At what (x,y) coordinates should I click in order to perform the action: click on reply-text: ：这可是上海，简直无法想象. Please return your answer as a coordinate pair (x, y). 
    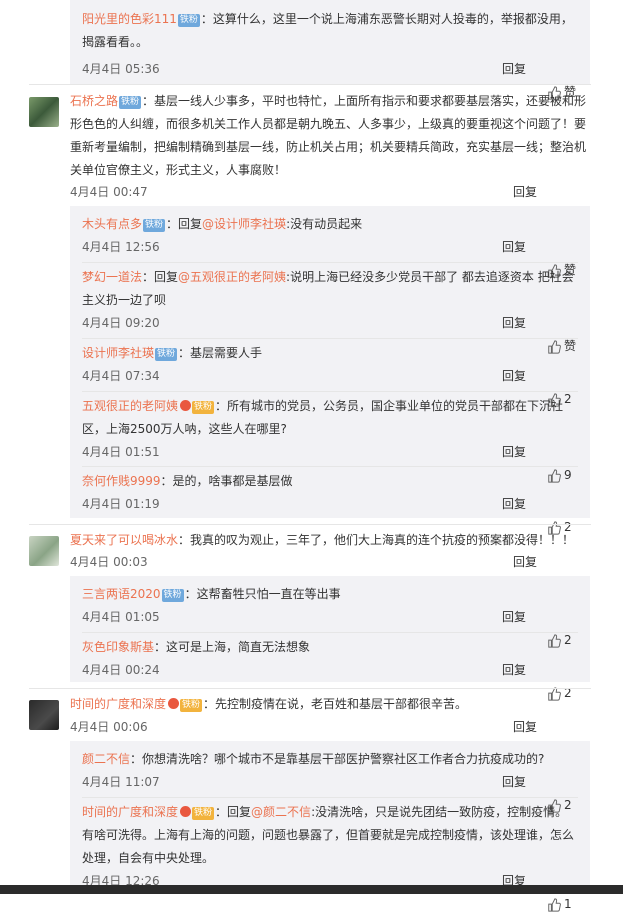
    Looking at the image, I should click on (232, 647).